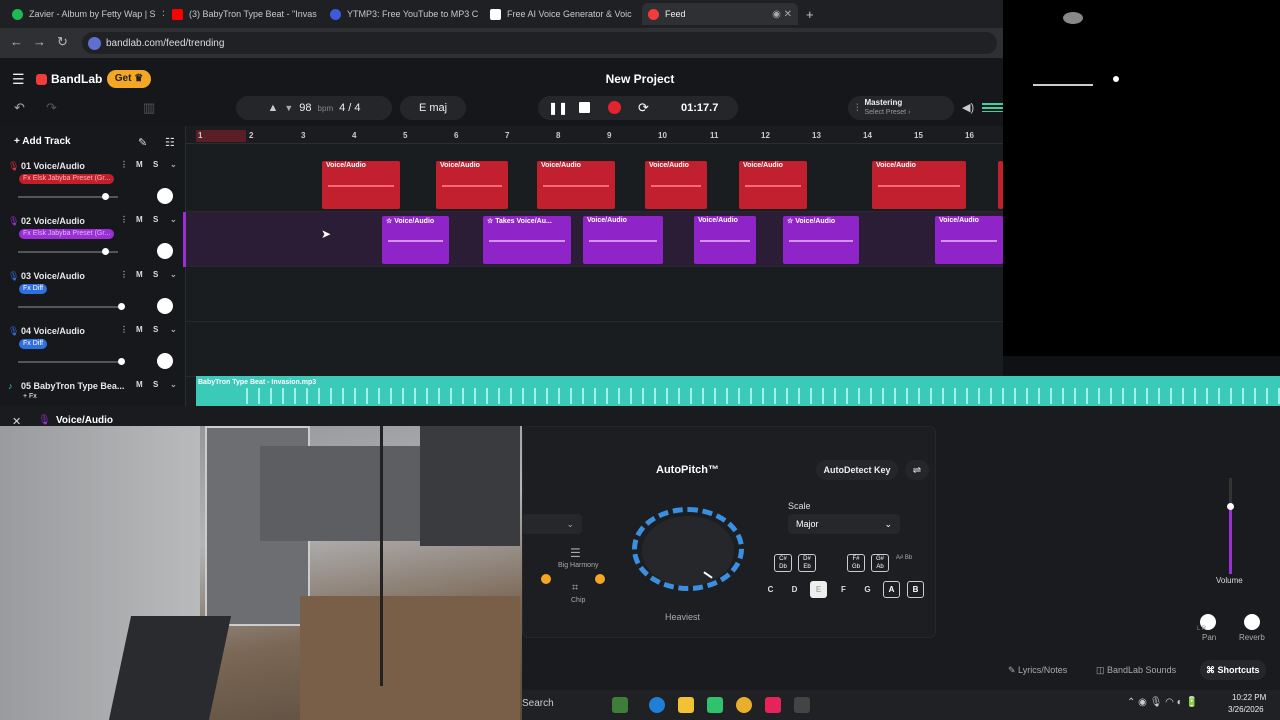 The height and width of the screenshot is (720, 1280). Describe the element at coordinates (19, 108) in the screenshot. I see `undo-icon: ↶` at that location.